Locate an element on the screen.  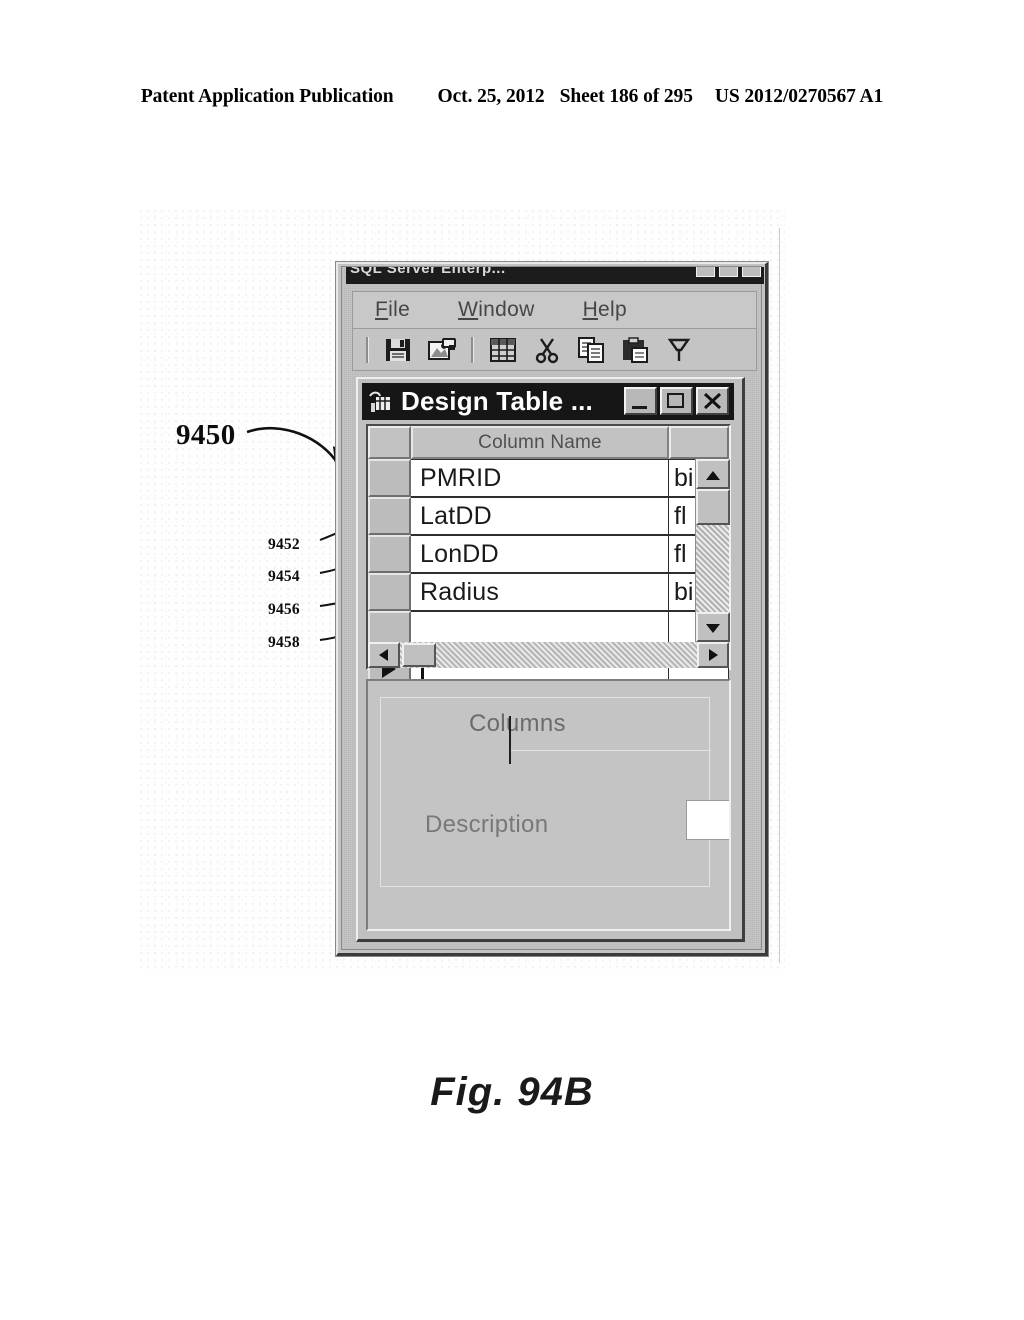
menu-item-file: File is located at coordinates (392, 310).